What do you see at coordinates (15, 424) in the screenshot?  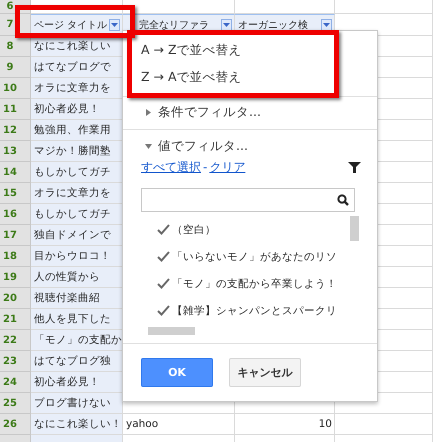 I see `row-header: 26` at bounding box center [15, 424].